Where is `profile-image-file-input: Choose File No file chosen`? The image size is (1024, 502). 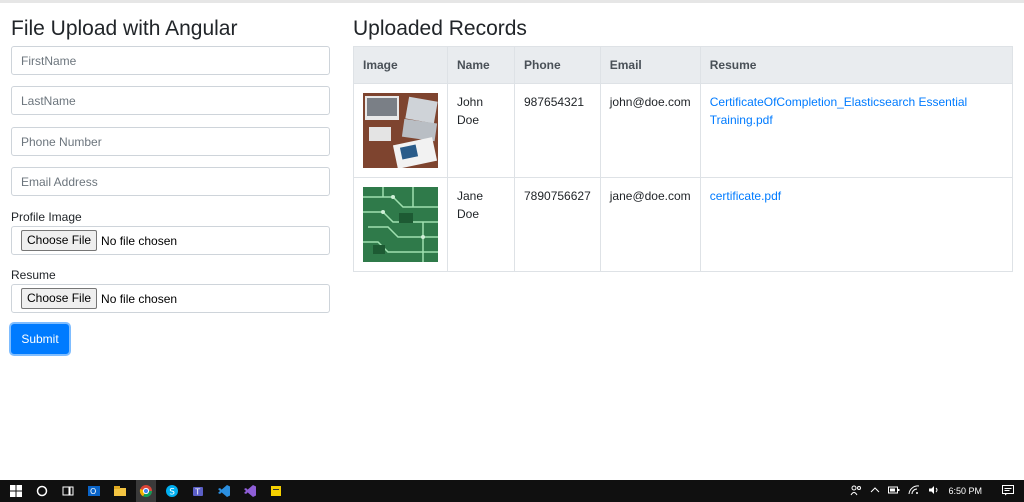
profile-image-file-input: Choose File No file chosen is located at coordinates (170, 240).